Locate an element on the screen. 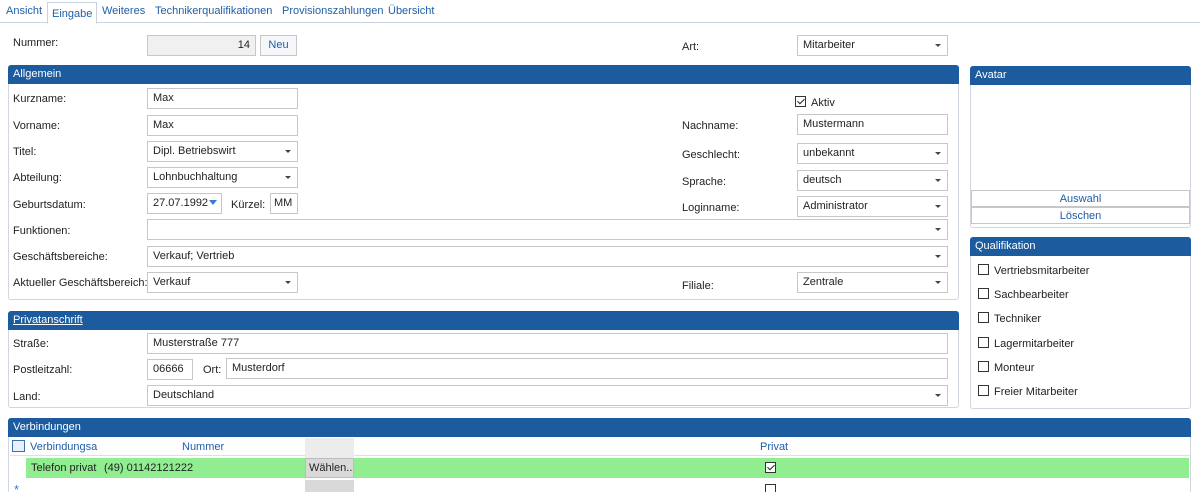 The image size is (1200, 492). geburtsdatum-value: 27.07.1992 is located at coordinates (180, 203).